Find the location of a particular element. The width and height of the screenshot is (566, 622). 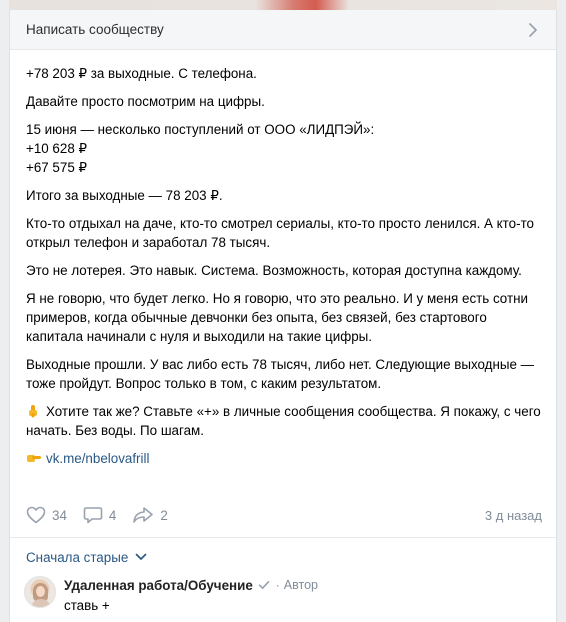

post-paragraph: Итого за выходные — 78 203 ₽. is located at coordinates (124, 195).